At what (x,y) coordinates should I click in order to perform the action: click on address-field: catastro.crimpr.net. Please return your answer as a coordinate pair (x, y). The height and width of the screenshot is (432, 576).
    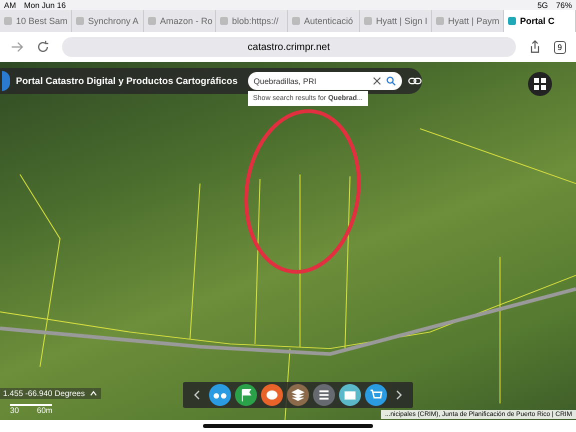
    Looking at the image, I should click on (289, 47).